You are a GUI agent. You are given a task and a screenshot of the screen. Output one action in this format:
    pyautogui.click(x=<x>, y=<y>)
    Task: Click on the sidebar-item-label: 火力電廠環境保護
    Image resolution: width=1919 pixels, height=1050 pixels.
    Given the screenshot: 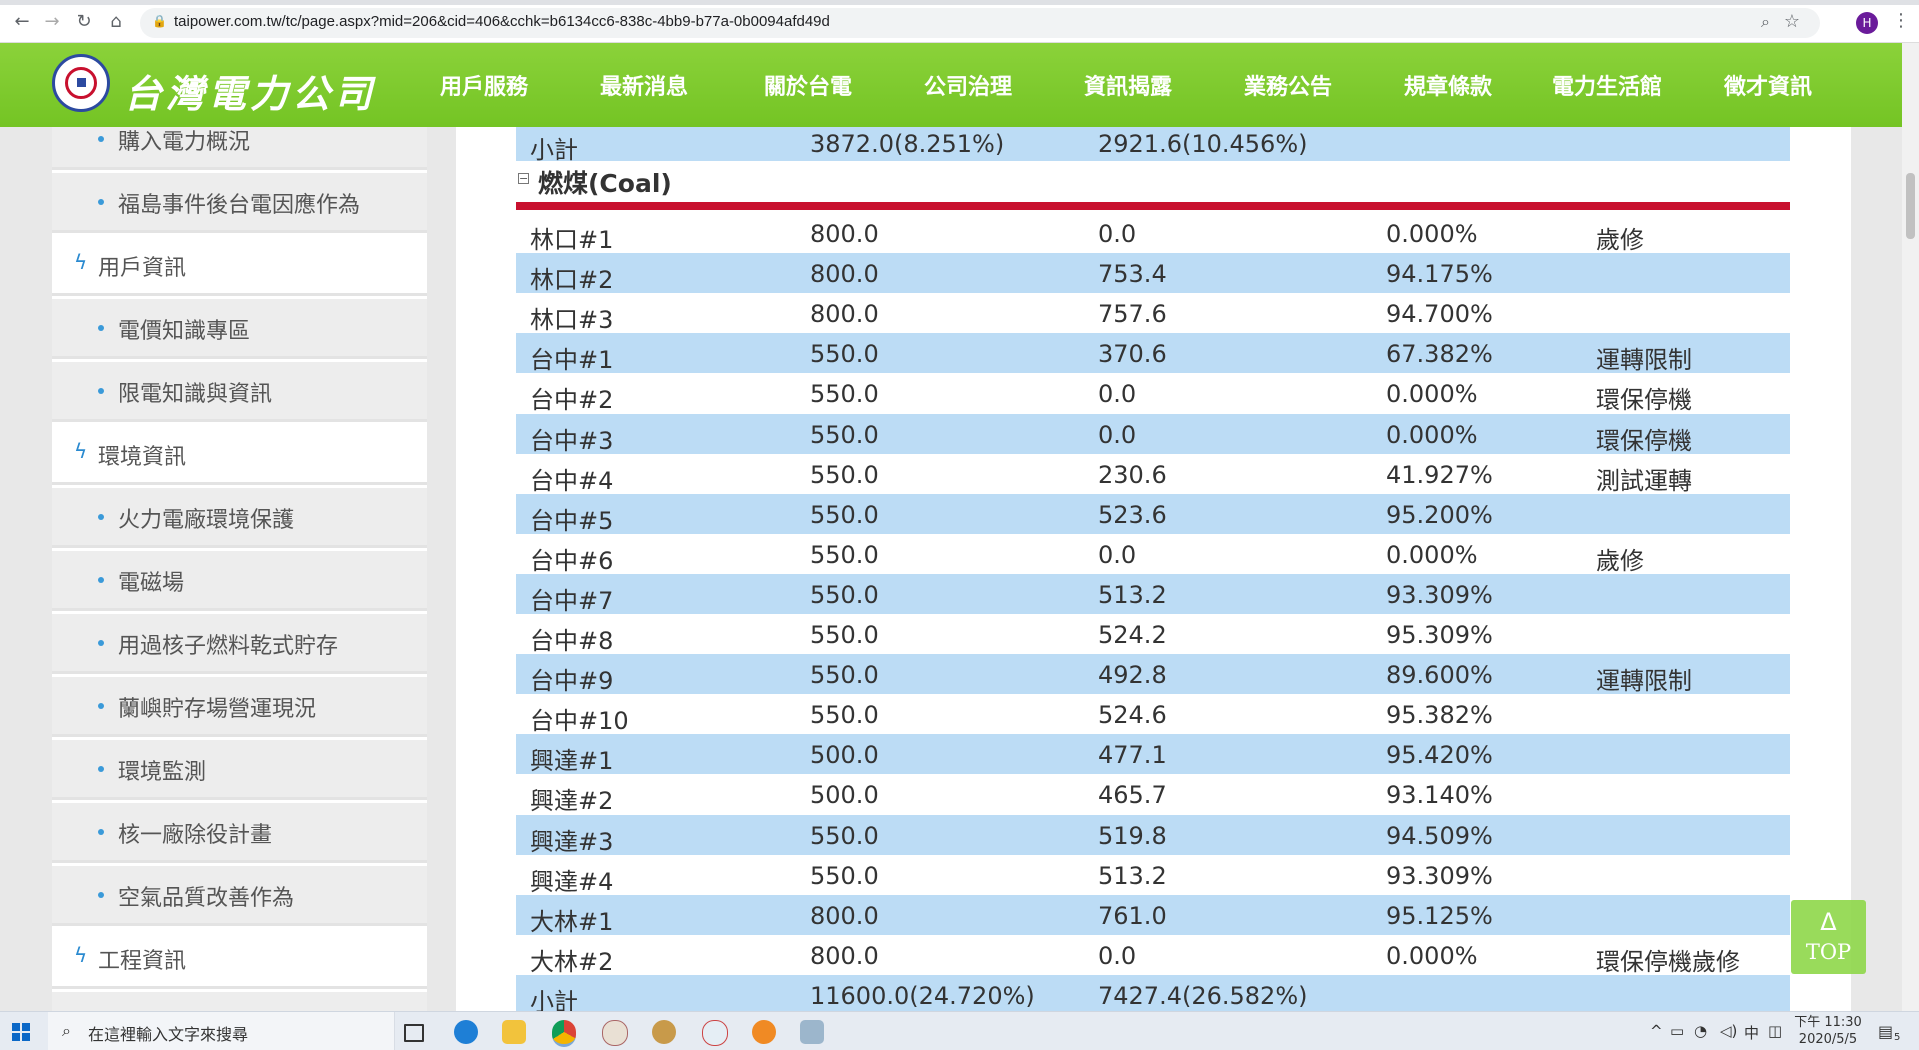 What is the action you would take?
    pyautogui.click(x=206, y=520)
    